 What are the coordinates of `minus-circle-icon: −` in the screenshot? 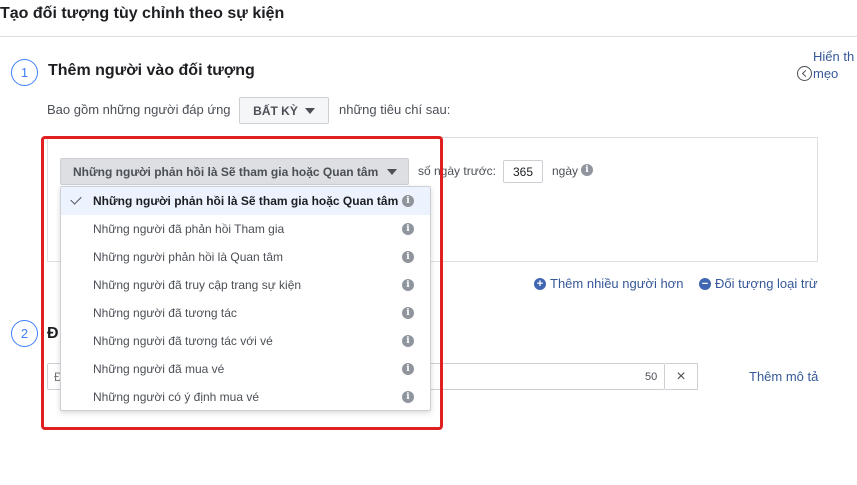 It's located at (705, 283).